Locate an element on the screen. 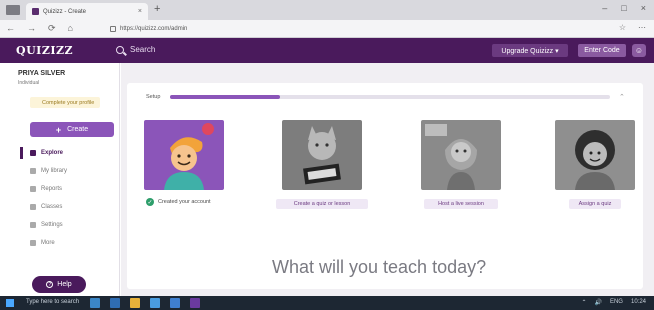  teach-headline: What will you teach today? is located at coordinates (379, 267).